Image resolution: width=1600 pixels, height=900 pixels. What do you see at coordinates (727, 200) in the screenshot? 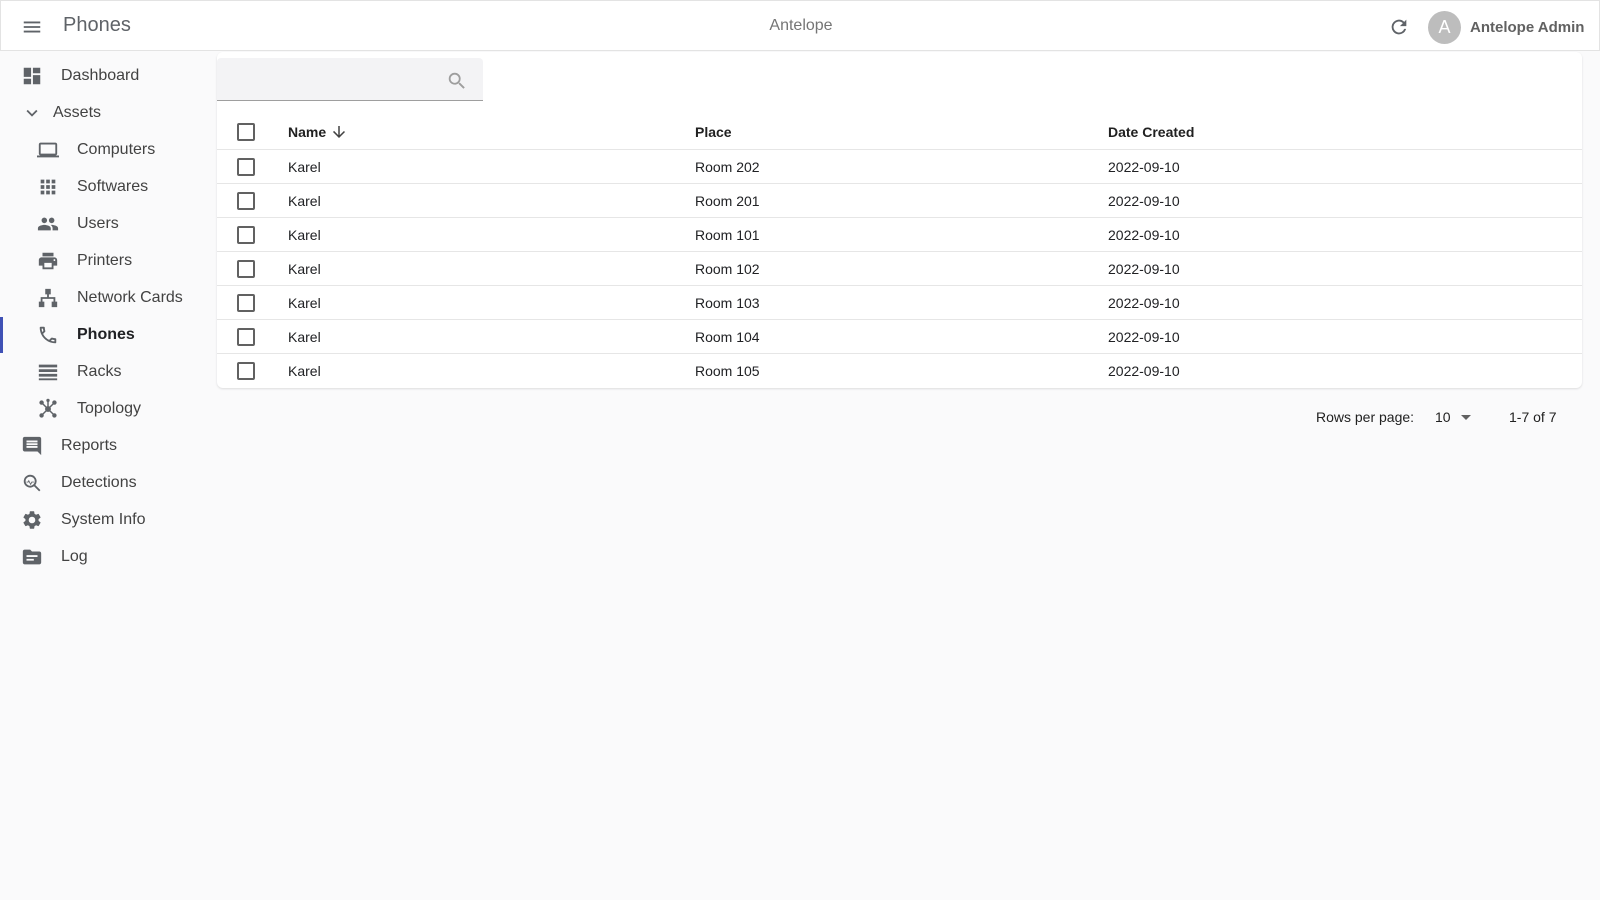
I see `cell-place: Room 201` at bounding box center [727, 200].